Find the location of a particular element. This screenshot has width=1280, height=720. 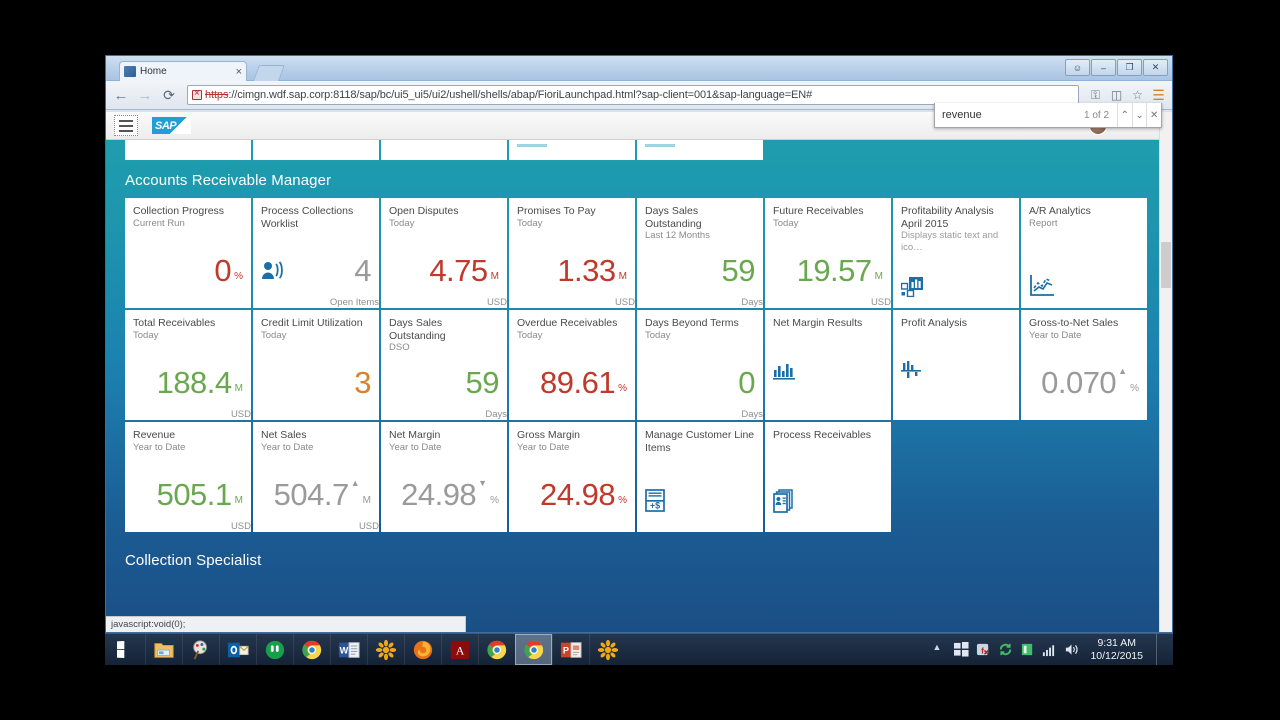

bar-chart-tile-icon is located at coordinates (914, 286).